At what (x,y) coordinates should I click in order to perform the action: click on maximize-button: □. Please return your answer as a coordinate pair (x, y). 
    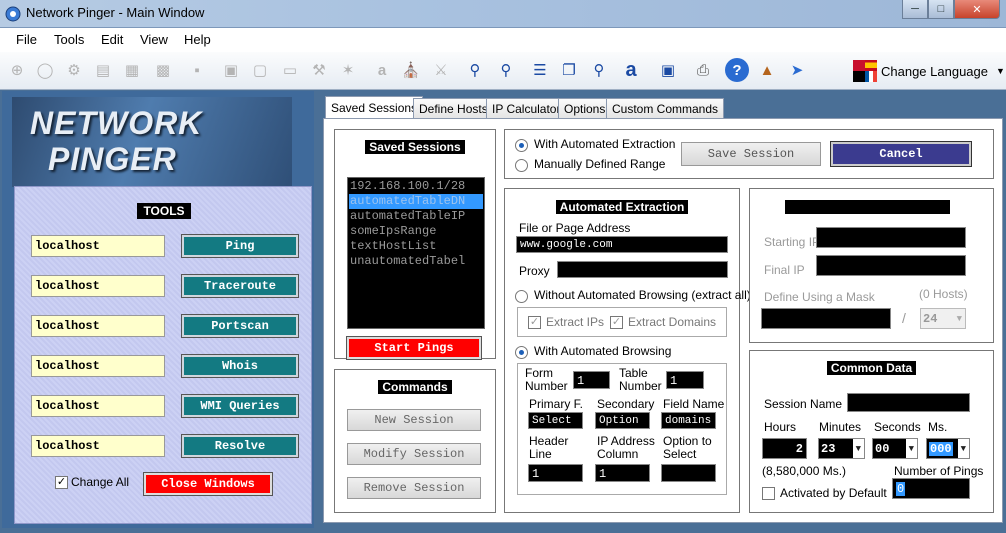
    Looking at the image, I should click on (941, 9).